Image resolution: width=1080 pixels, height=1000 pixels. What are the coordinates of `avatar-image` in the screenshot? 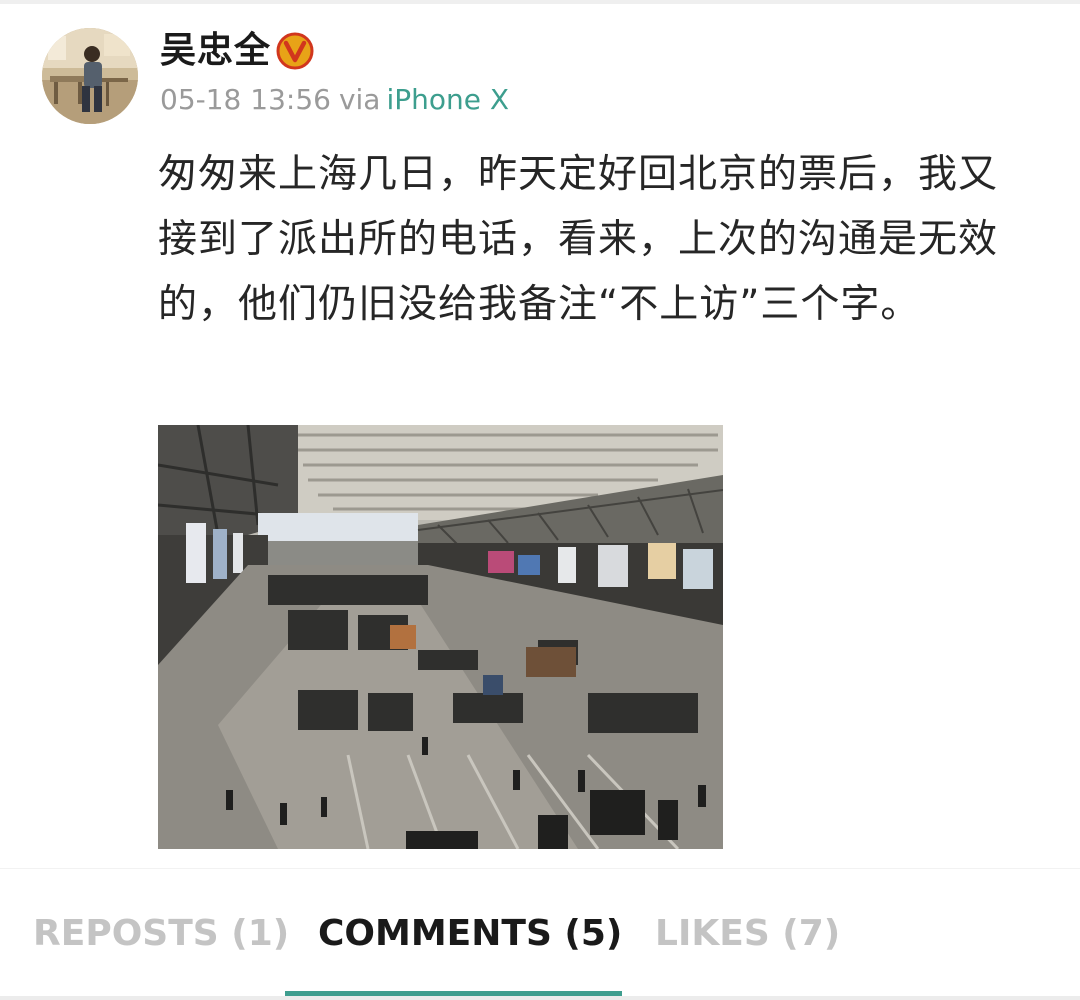 It's located at (90, 76).